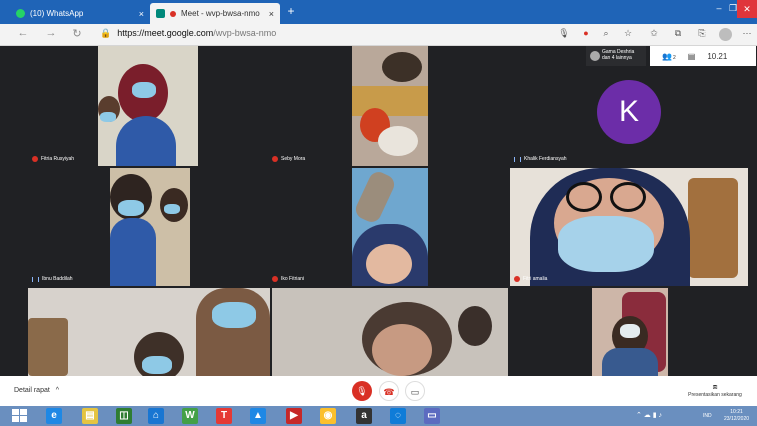 The image size is (757, 426). I want to click on minimize-button: –, so click(719, 8).